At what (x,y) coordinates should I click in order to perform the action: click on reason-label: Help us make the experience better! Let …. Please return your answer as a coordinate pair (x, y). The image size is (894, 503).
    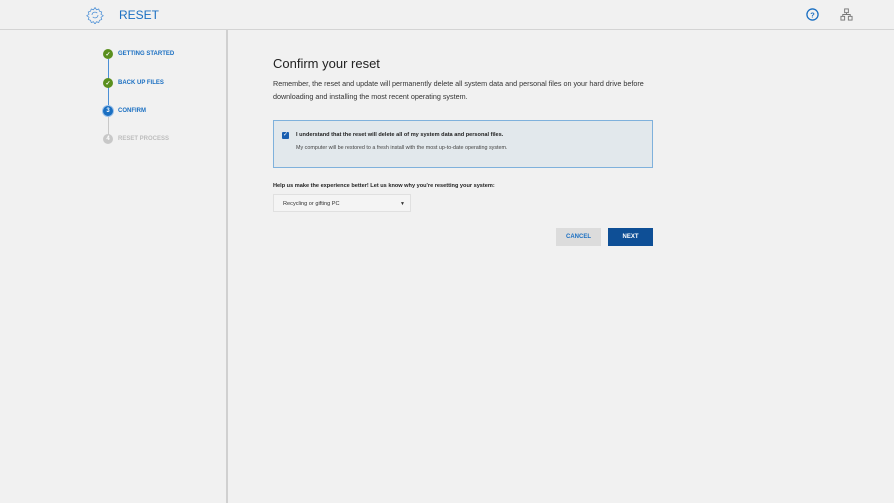
    Looking at the image, I should click on (384, 186).